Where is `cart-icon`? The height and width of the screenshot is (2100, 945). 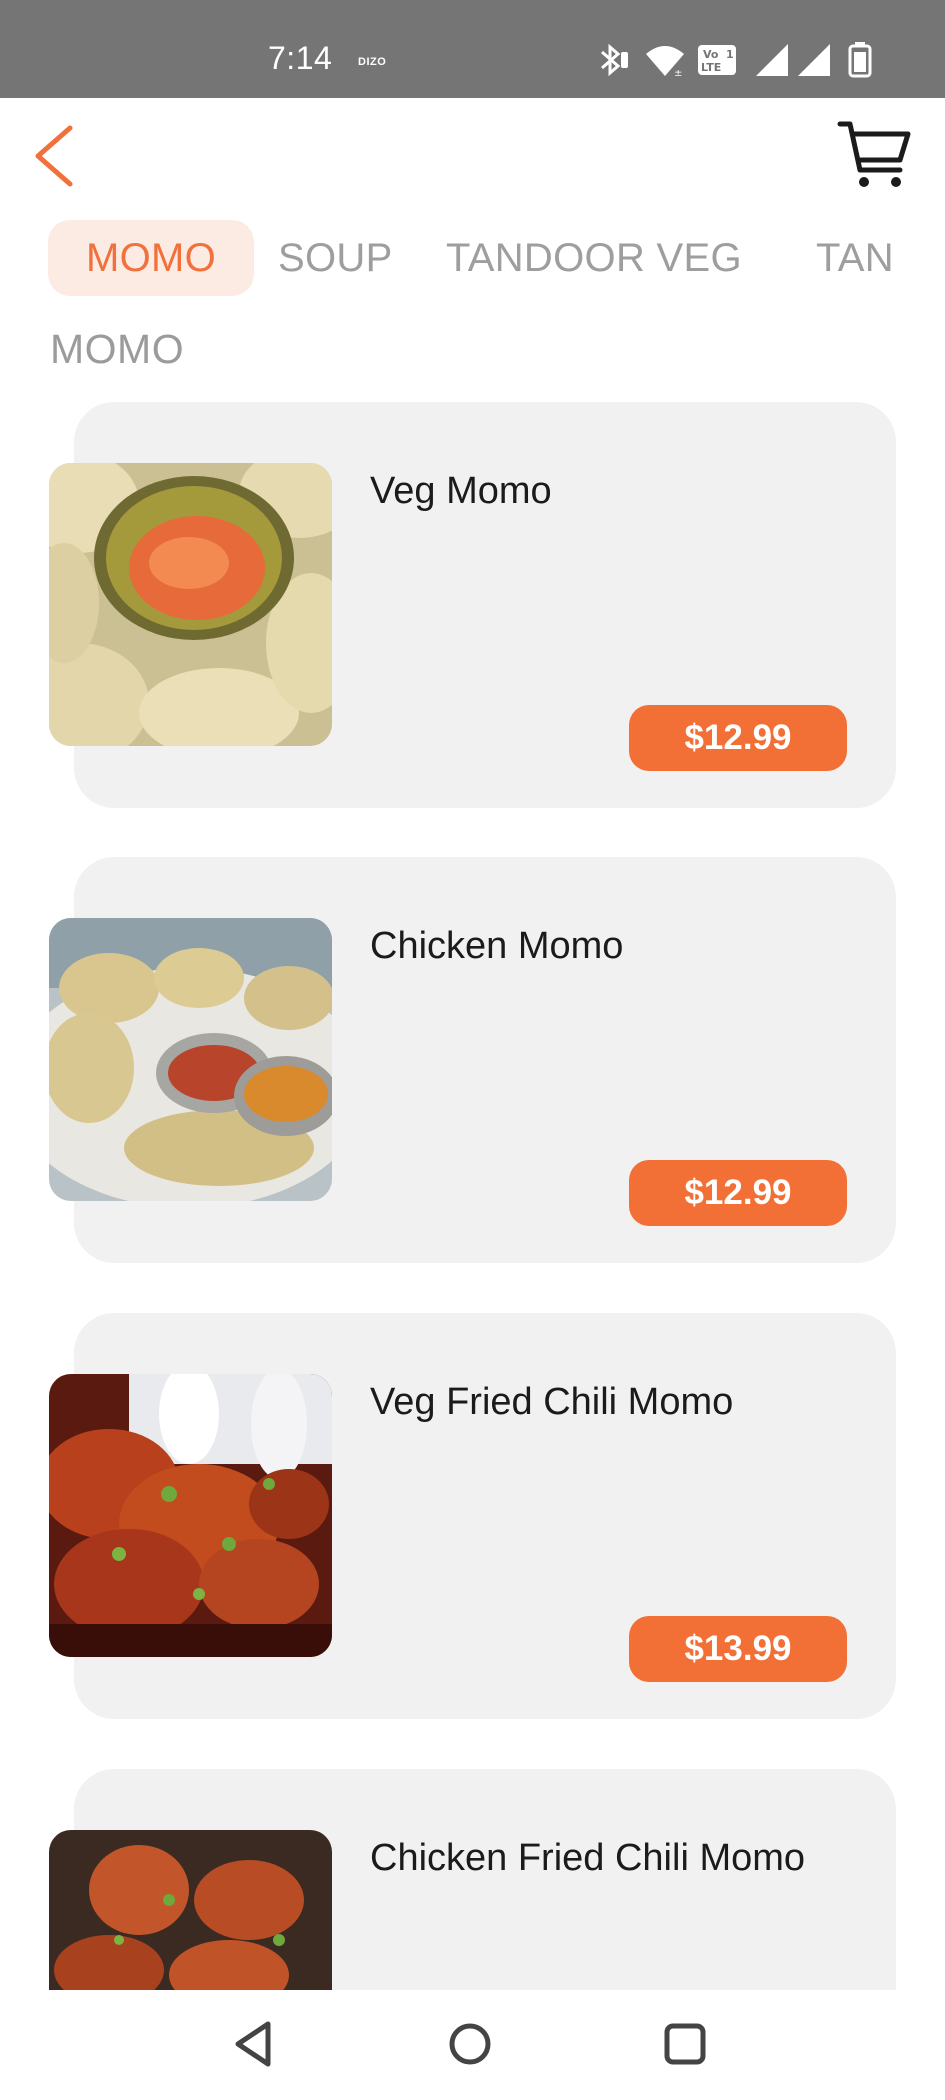 cart-icon is located at coordinates (874, 154).